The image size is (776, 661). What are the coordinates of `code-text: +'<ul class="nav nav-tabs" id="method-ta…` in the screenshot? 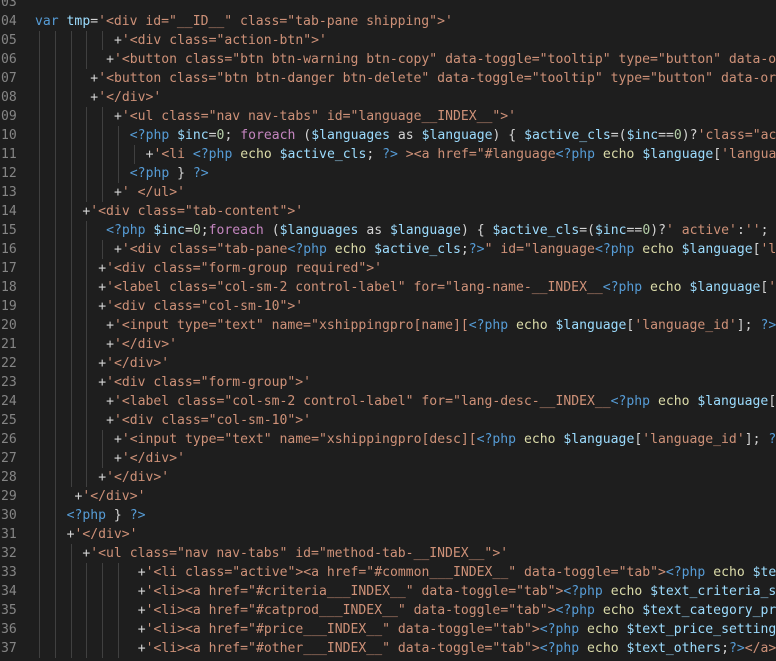 It's located at (295, 553).